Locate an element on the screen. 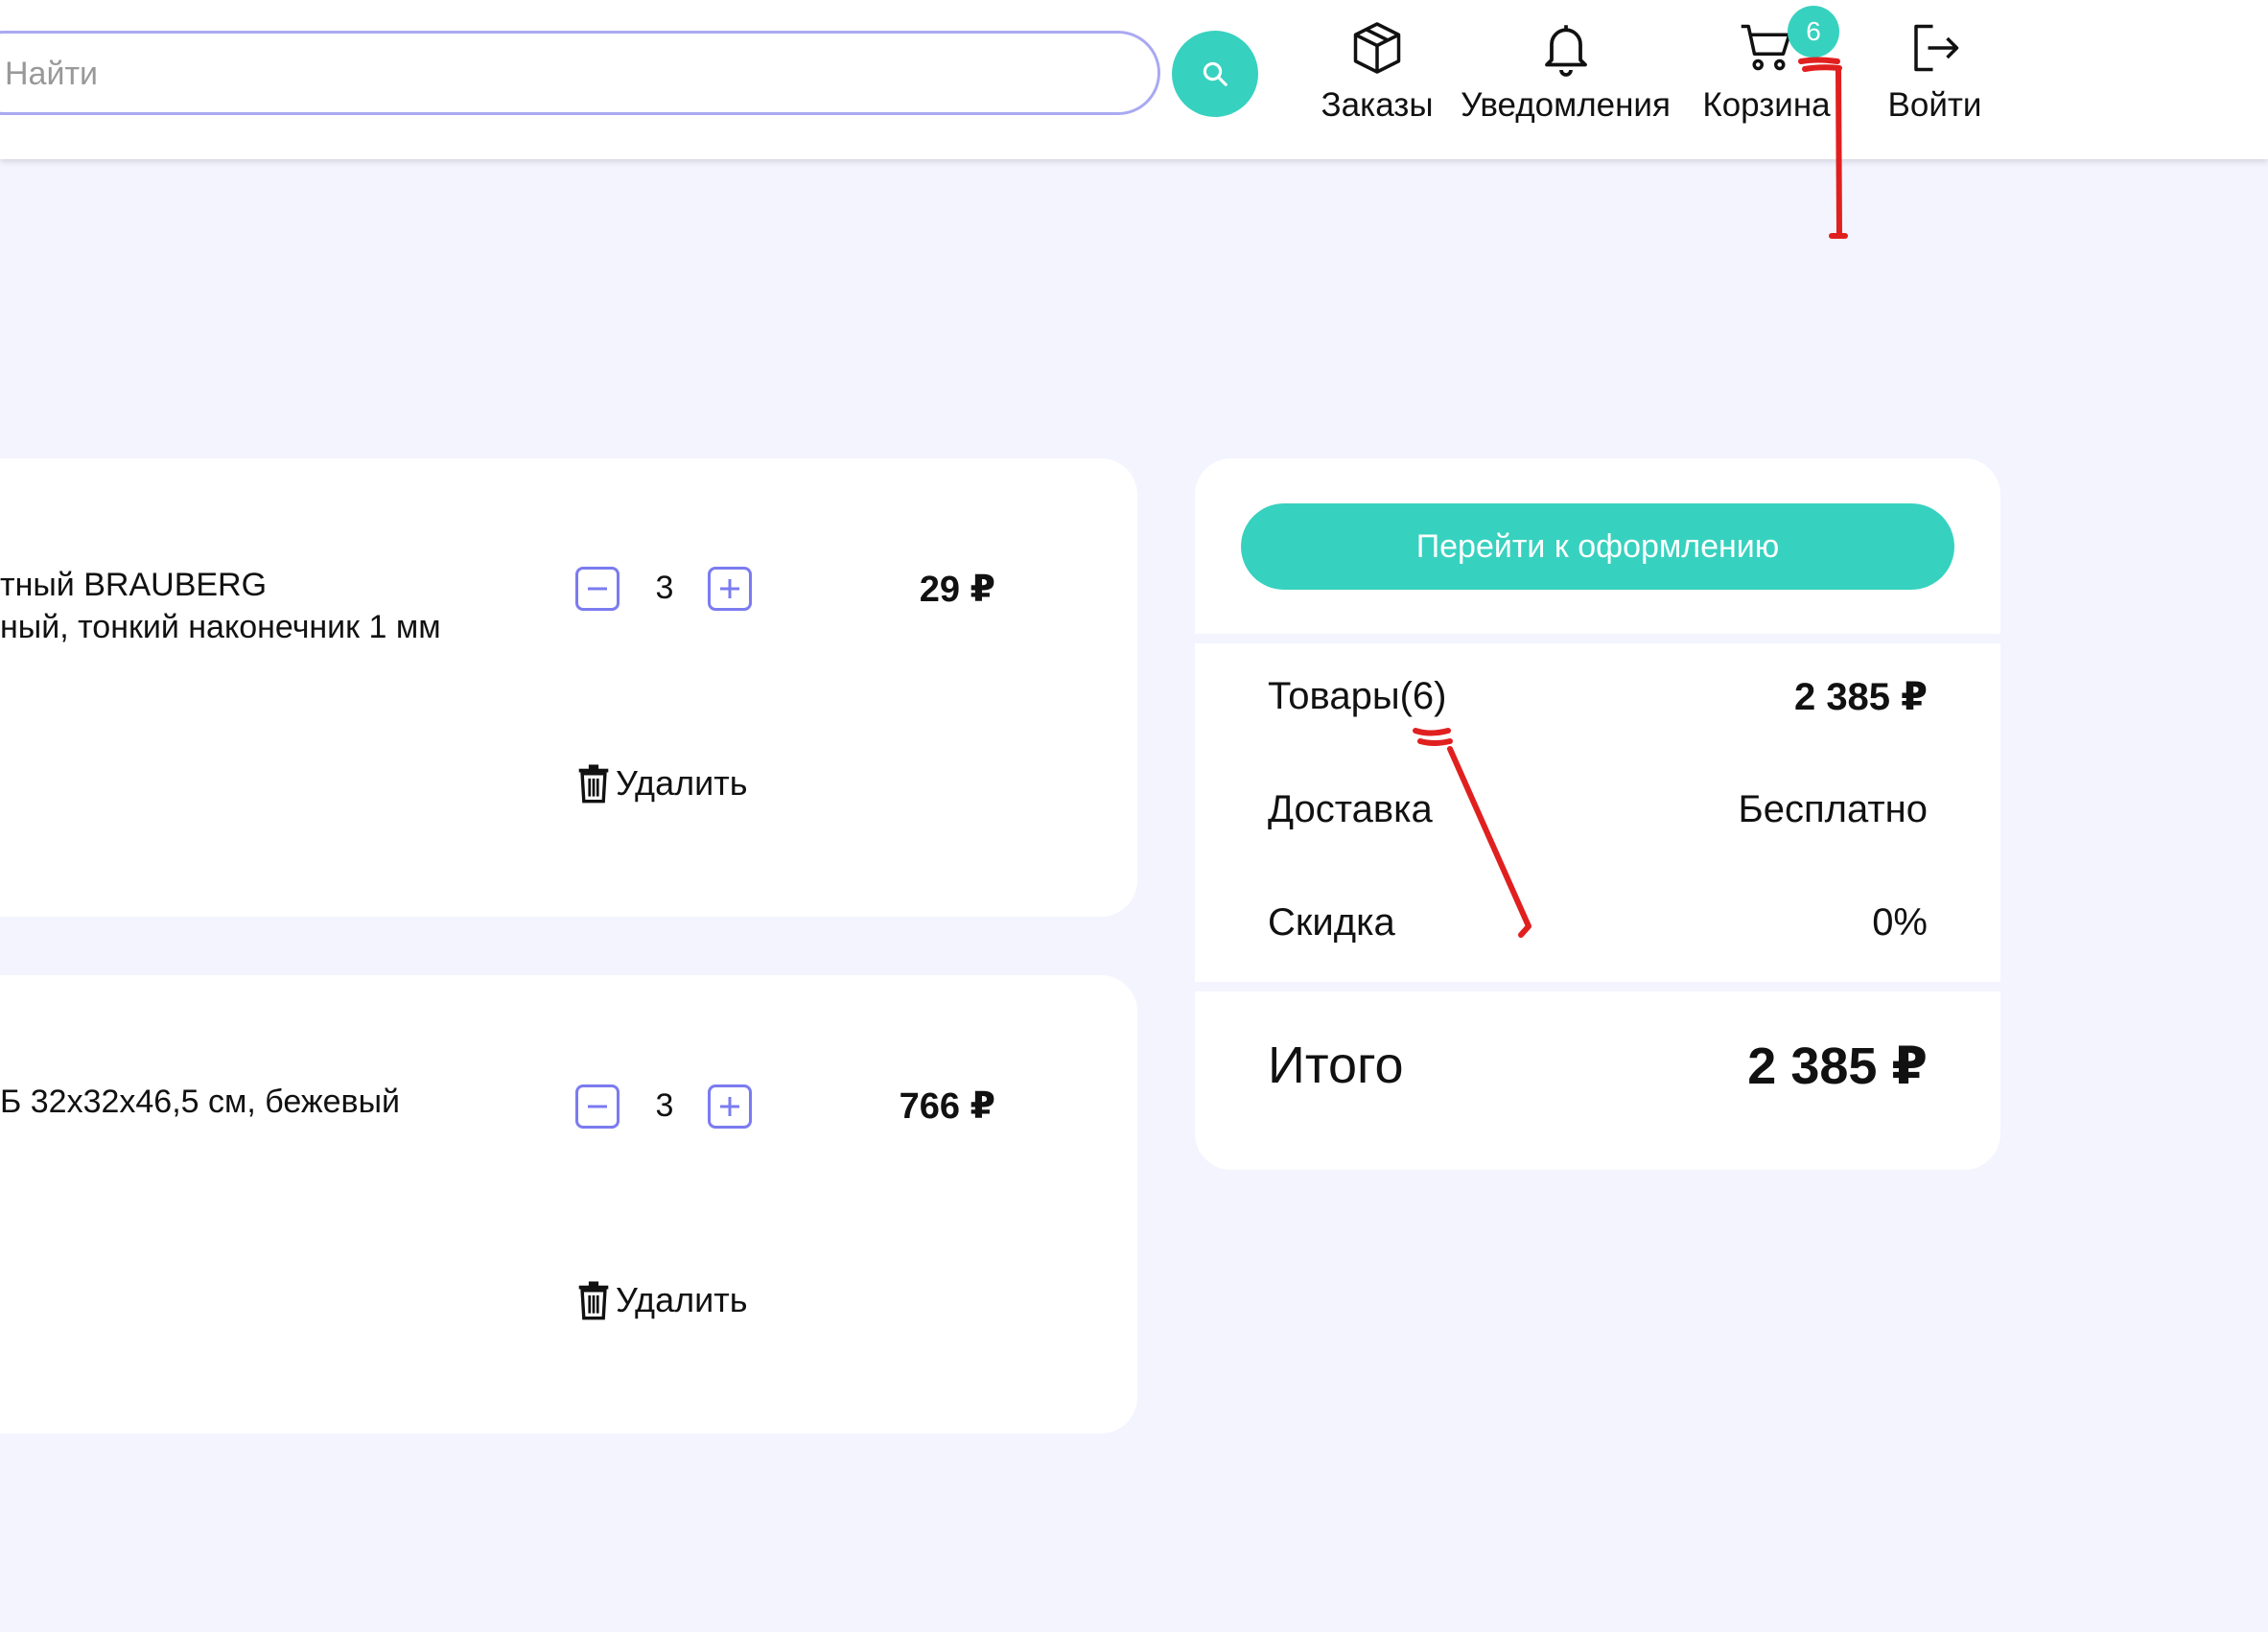 The width and height of the screenshot is (2268, 1632). product-title-line2: ный, тонкий наконечник 1 мм is located at coordinates (221, 627).